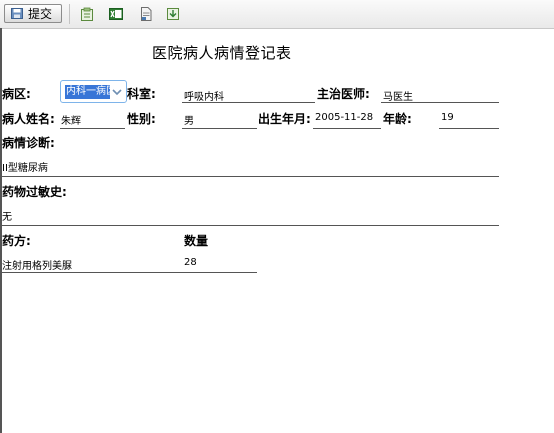 The width and height of the screenshot is (554, 433). I want to click on diagnosis-value: II型糖尿病, so click(25, 168).